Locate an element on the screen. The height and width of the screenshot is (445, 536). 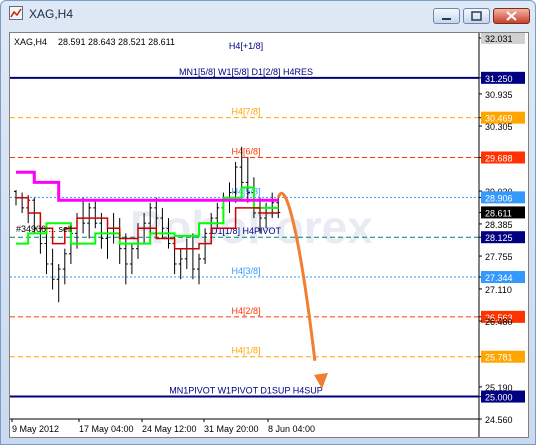
time-axis-label: 17 May 04:00 is located at coordinates (106, 429).